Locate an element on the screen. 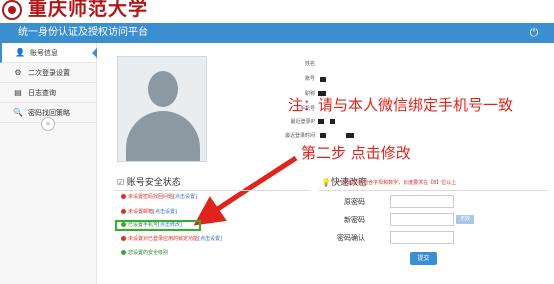 This screenshot has width=554, height=284. password-hint: * 密码必须包含字母和数字，长度要求在【8】位以上 is located at coordinates (398, 183).